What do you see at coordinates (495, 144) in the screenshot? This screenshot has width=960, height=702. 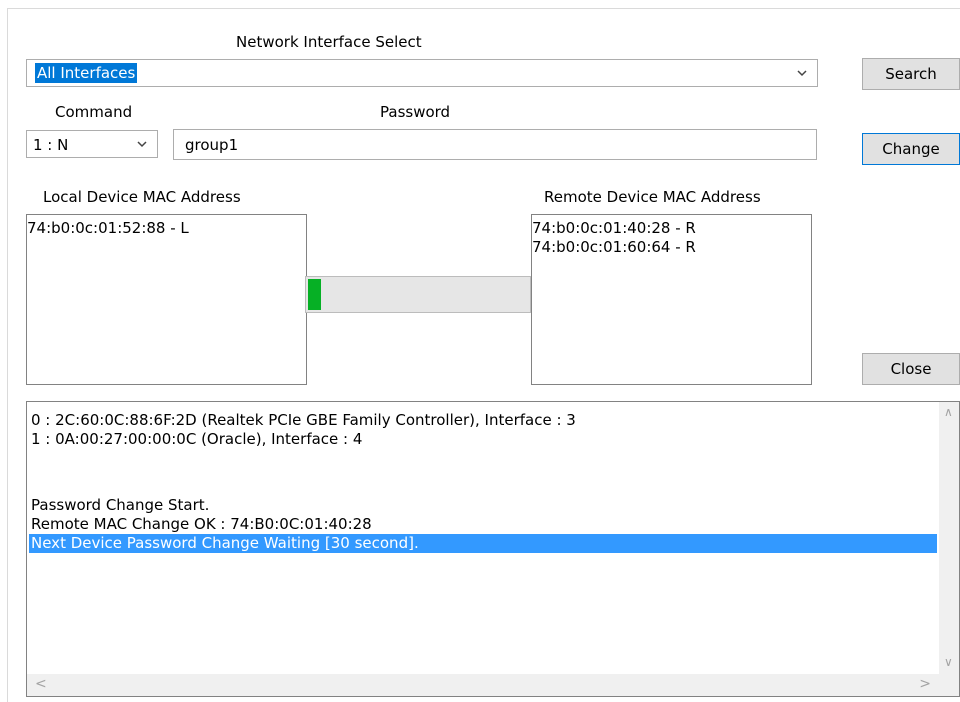 I see `password-input: group1` at bounding box center [495, 144].